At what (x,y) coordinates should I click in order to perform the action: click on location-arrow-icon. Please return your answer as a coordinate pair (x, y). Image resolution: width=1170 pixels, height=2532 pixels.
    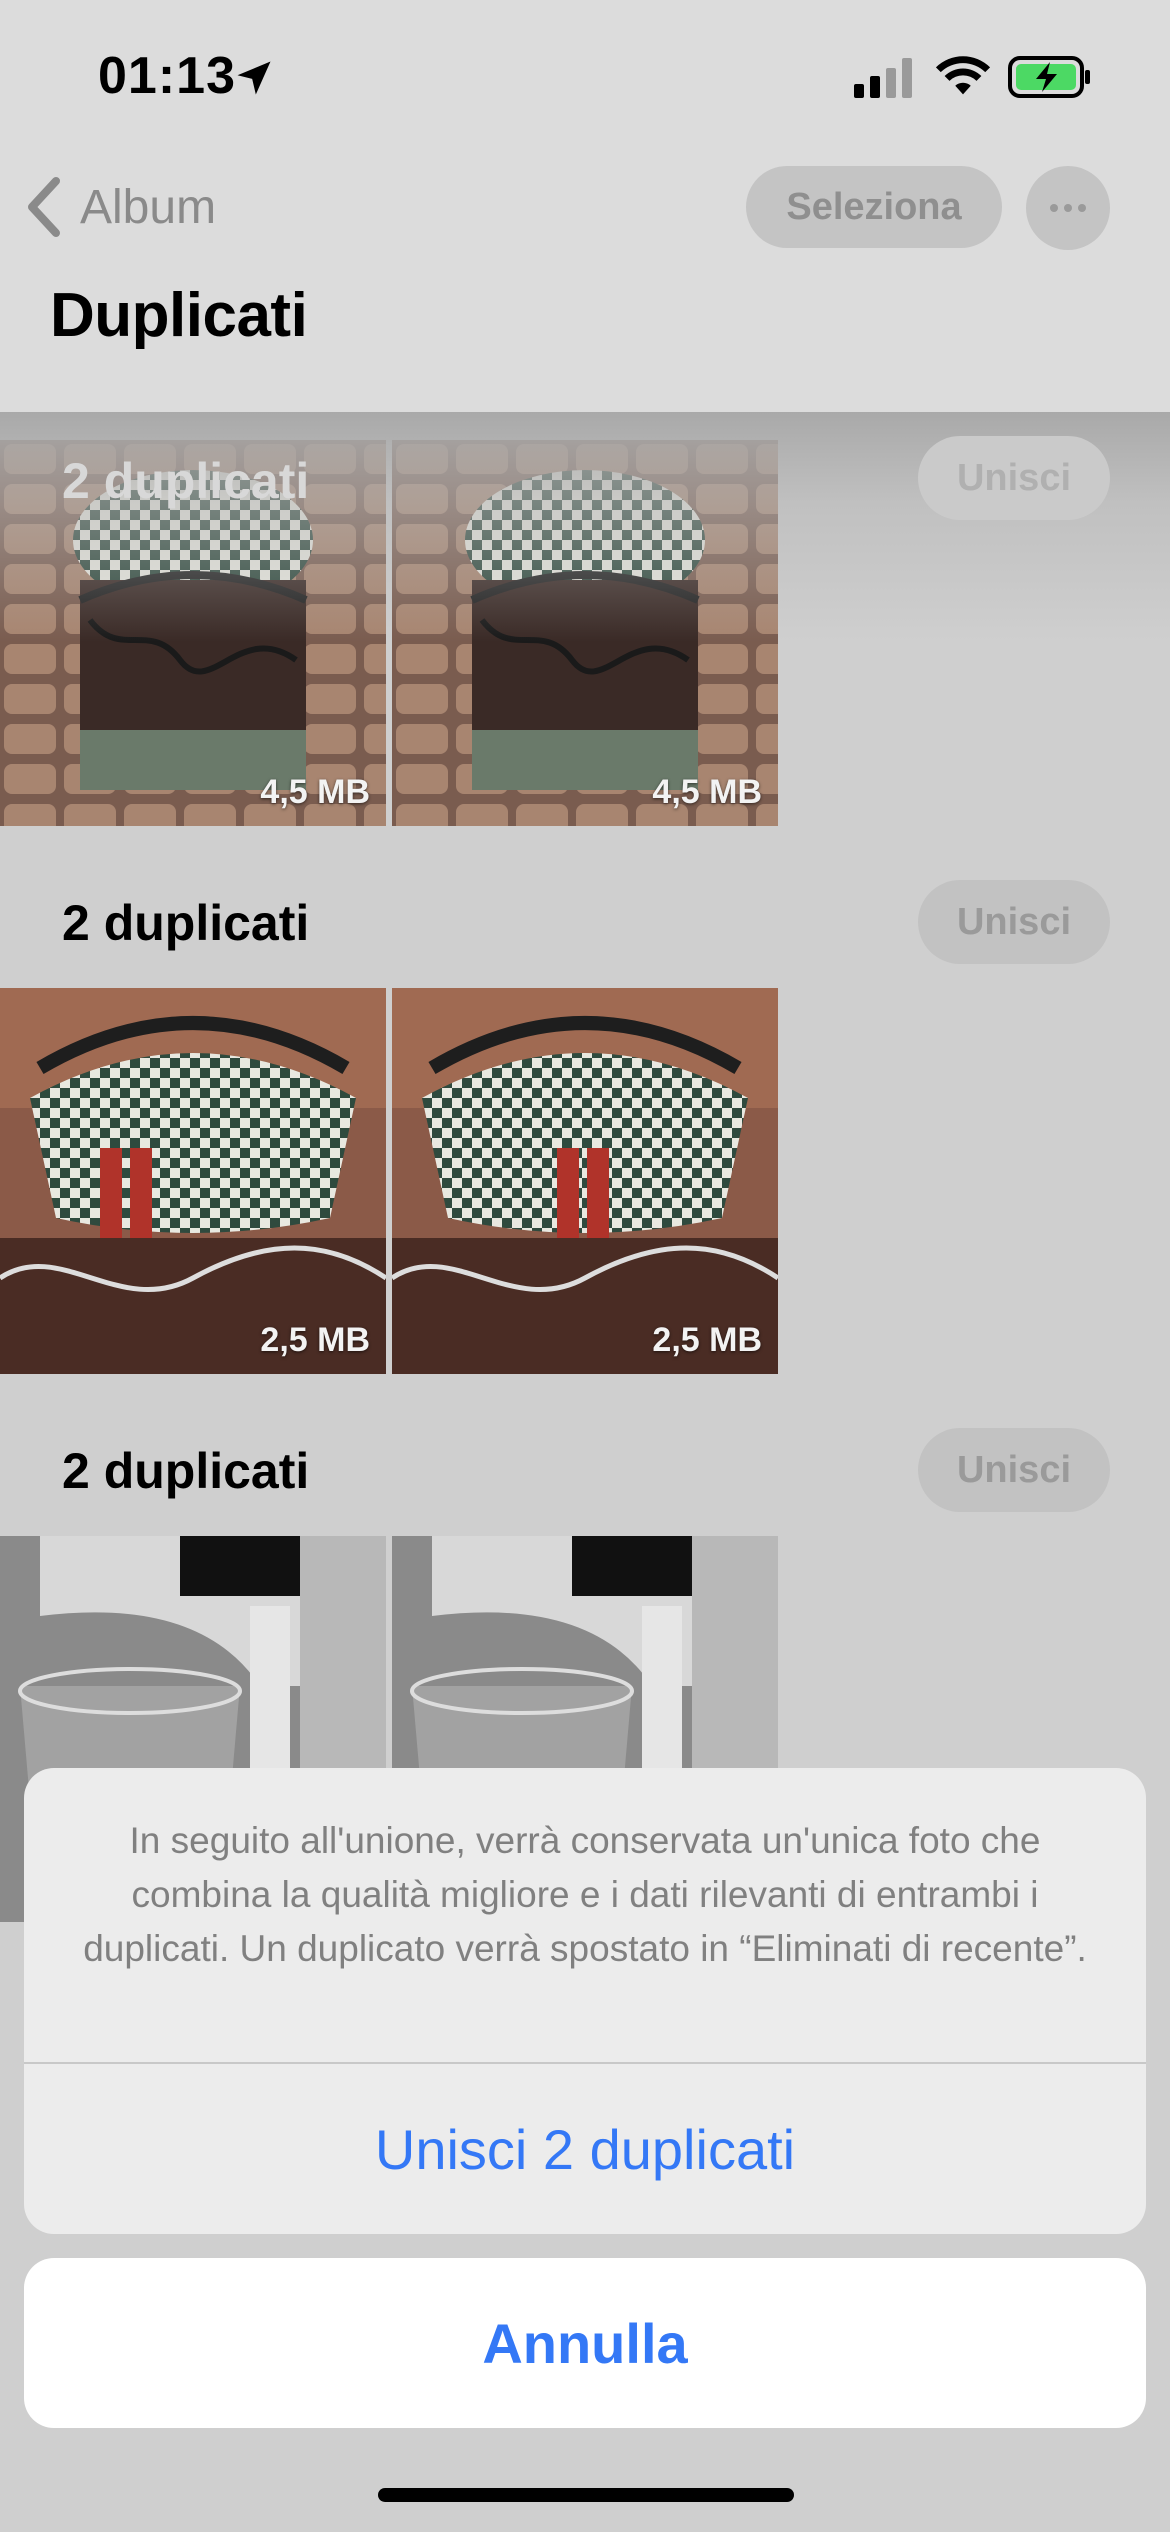
    Looking at the image, I should click on (254, 78).